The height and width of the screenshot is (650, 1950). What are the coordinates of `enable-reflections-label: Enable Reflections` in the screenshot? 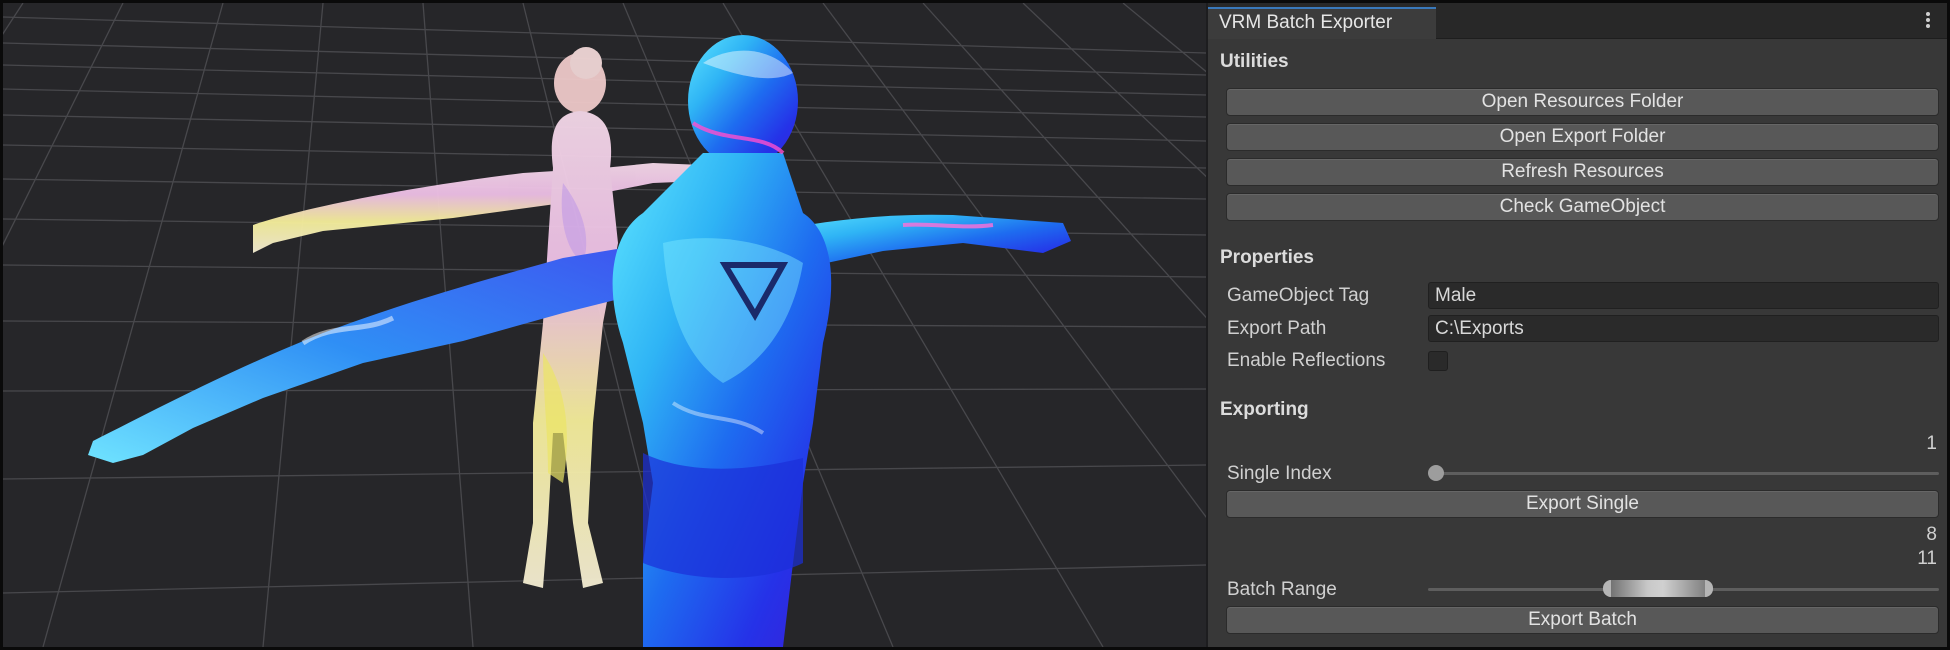 It's located at (1306, 360).